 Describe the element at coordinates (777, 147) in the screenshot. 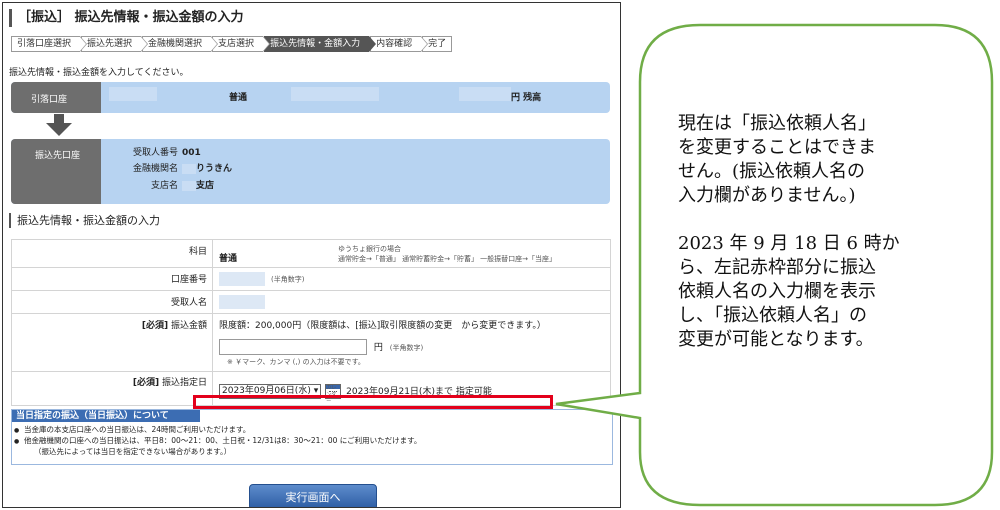

I see `callout-line: を変更することはできま` at that location.